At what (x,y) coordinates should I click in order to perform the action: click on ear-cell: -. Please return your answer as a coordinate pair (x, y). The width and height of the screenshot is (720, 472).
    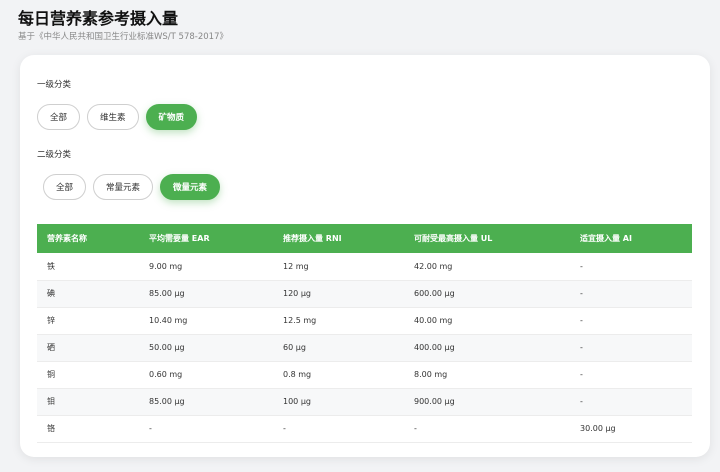
    Looking at the image, I should click on (150, 428).